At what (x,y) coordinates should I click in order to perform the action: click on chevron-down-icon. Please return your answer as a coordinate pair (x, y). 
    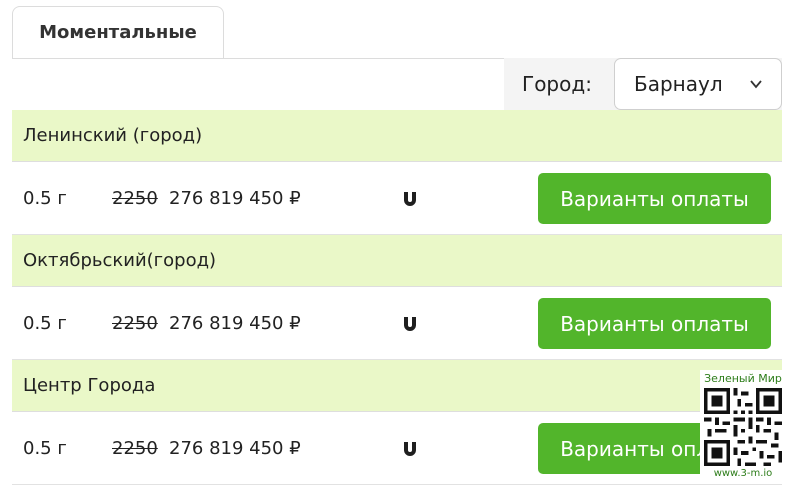
    Looking at the image, I should click on (756, 84).